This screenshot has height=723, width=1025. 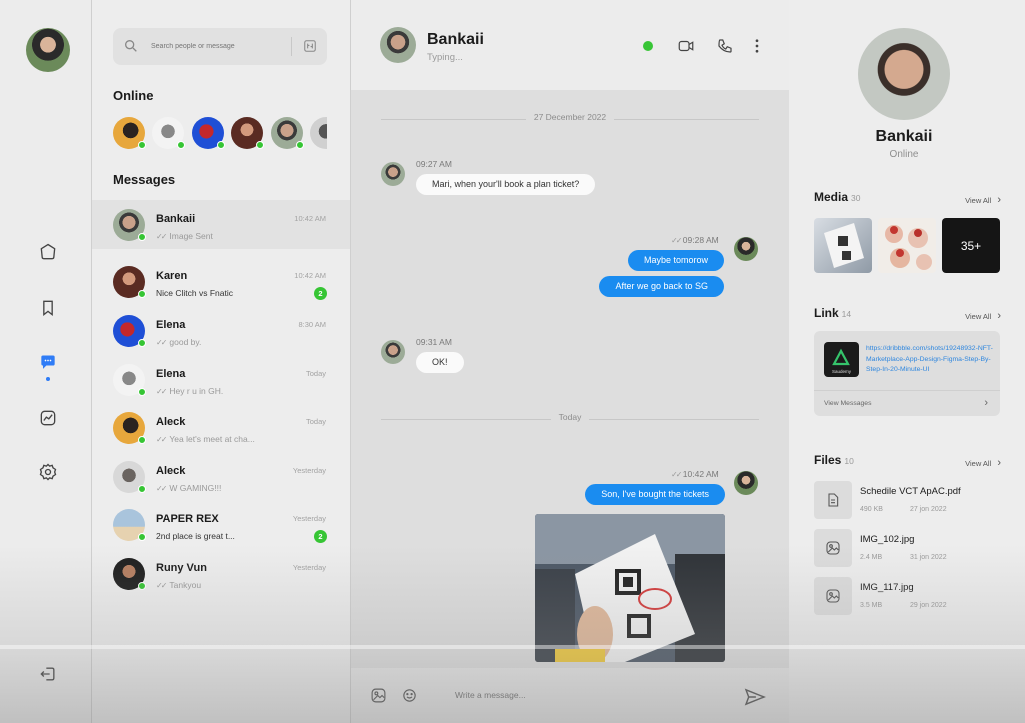 I want to click on image-file-icon, so click(x=833, y=548).